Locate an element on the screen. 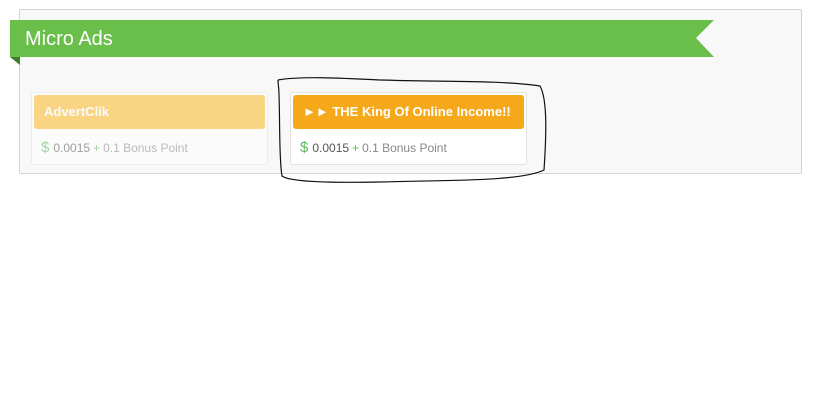  ad-title-button: AdvertClik is located at coordinates (149, 112).